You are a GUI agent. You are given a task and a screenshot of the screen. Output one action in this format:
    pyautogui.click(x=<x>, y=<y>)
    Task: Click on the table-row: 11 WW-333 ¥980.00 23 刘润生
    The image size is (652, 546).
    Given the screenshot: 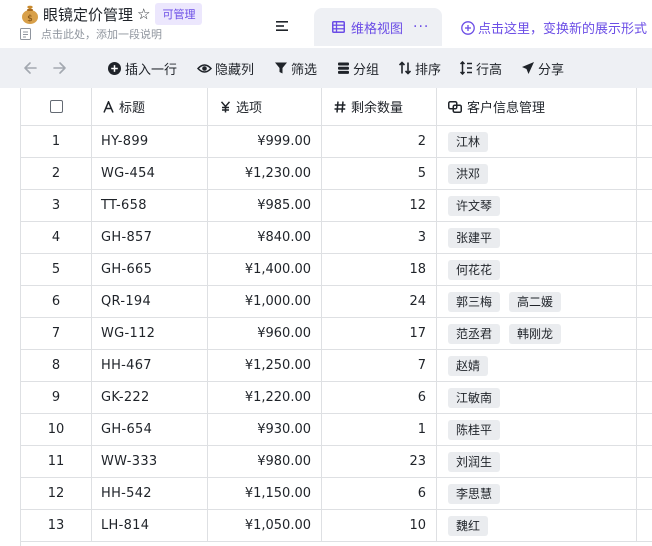 What is the action you would take?
    pyautogui.click(x=336, y=462)
    